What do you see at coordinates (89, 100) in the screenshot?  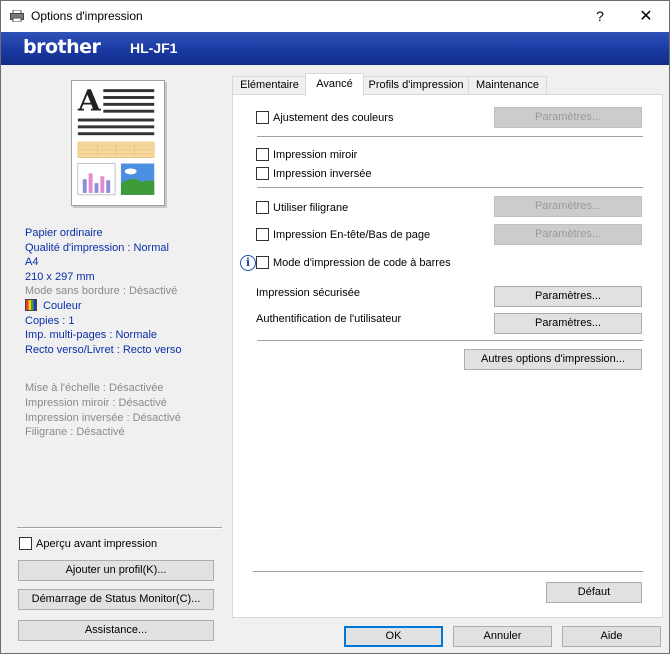 I see `svg-text: A` at bounding box center [89, 100].